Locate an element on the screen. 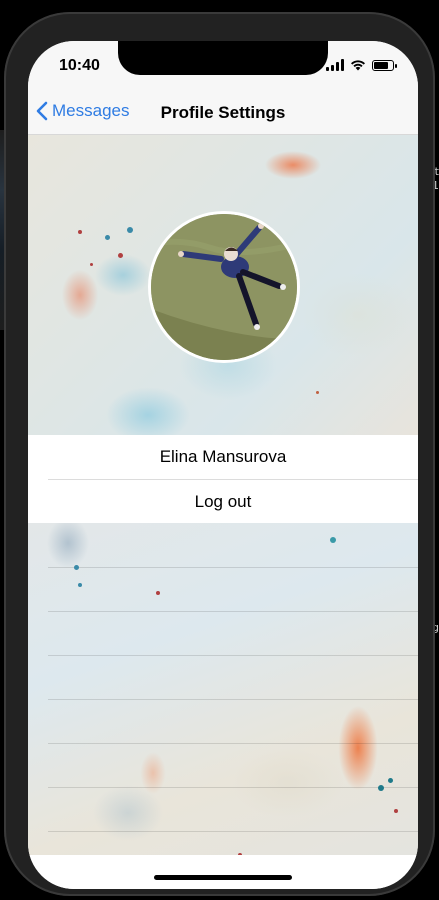 The width and height of the screenshot is (439, 900). page-title: Profile Settings is located at coordinates (223, 112).